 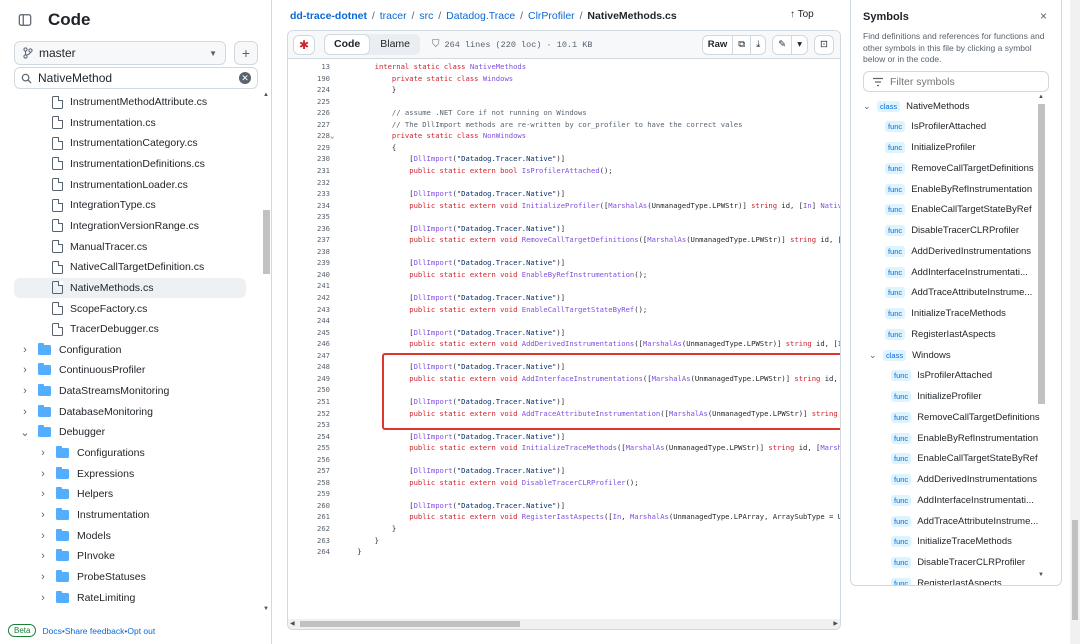 What do you see at coordinates (266, 242) in the screenshot?
I see `scrollbar-thumb` at bounding box center [266, 242].